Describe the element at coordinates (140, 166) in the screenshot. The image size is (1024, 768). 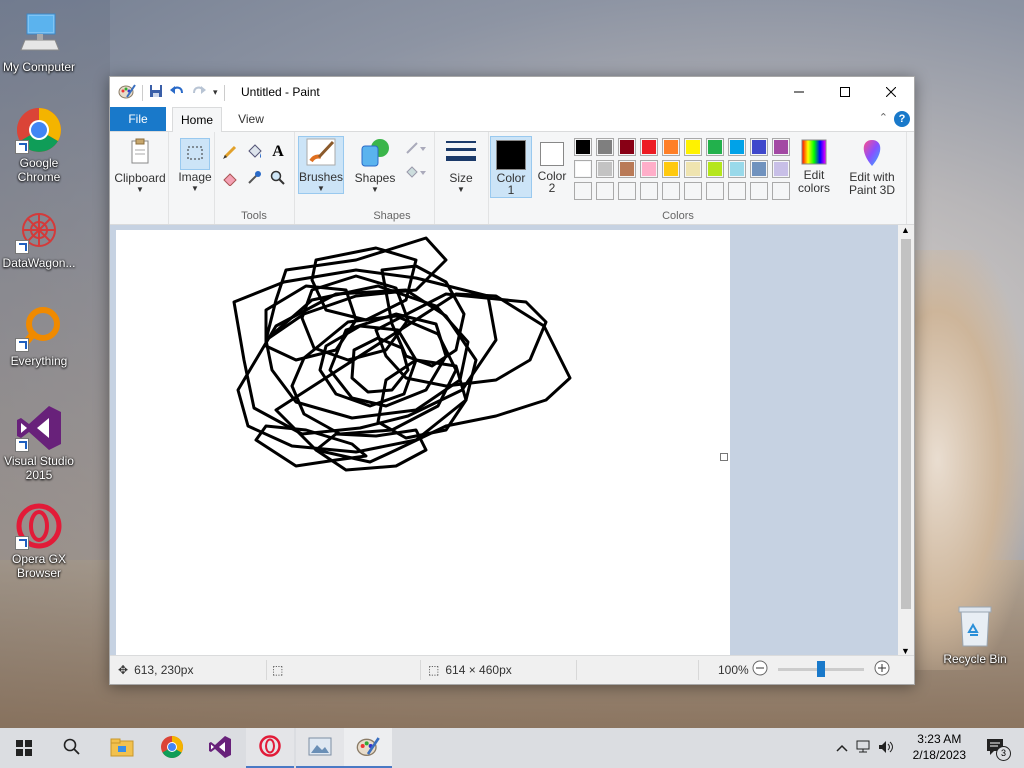
I see `clipboard-button: Clipboard ▼` at that location.